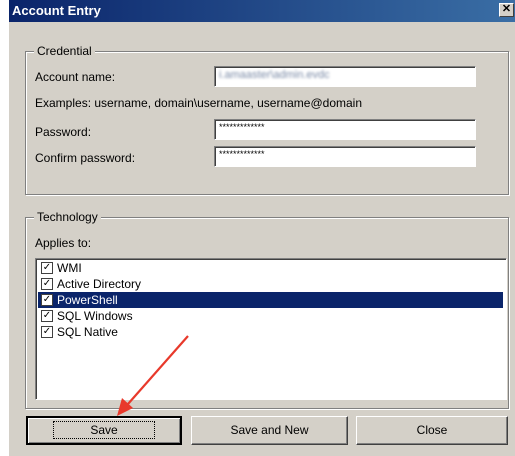 This screenshot has width=515, height=456. I want to click on save-and-new-label: Save and New, so click(269, 430).